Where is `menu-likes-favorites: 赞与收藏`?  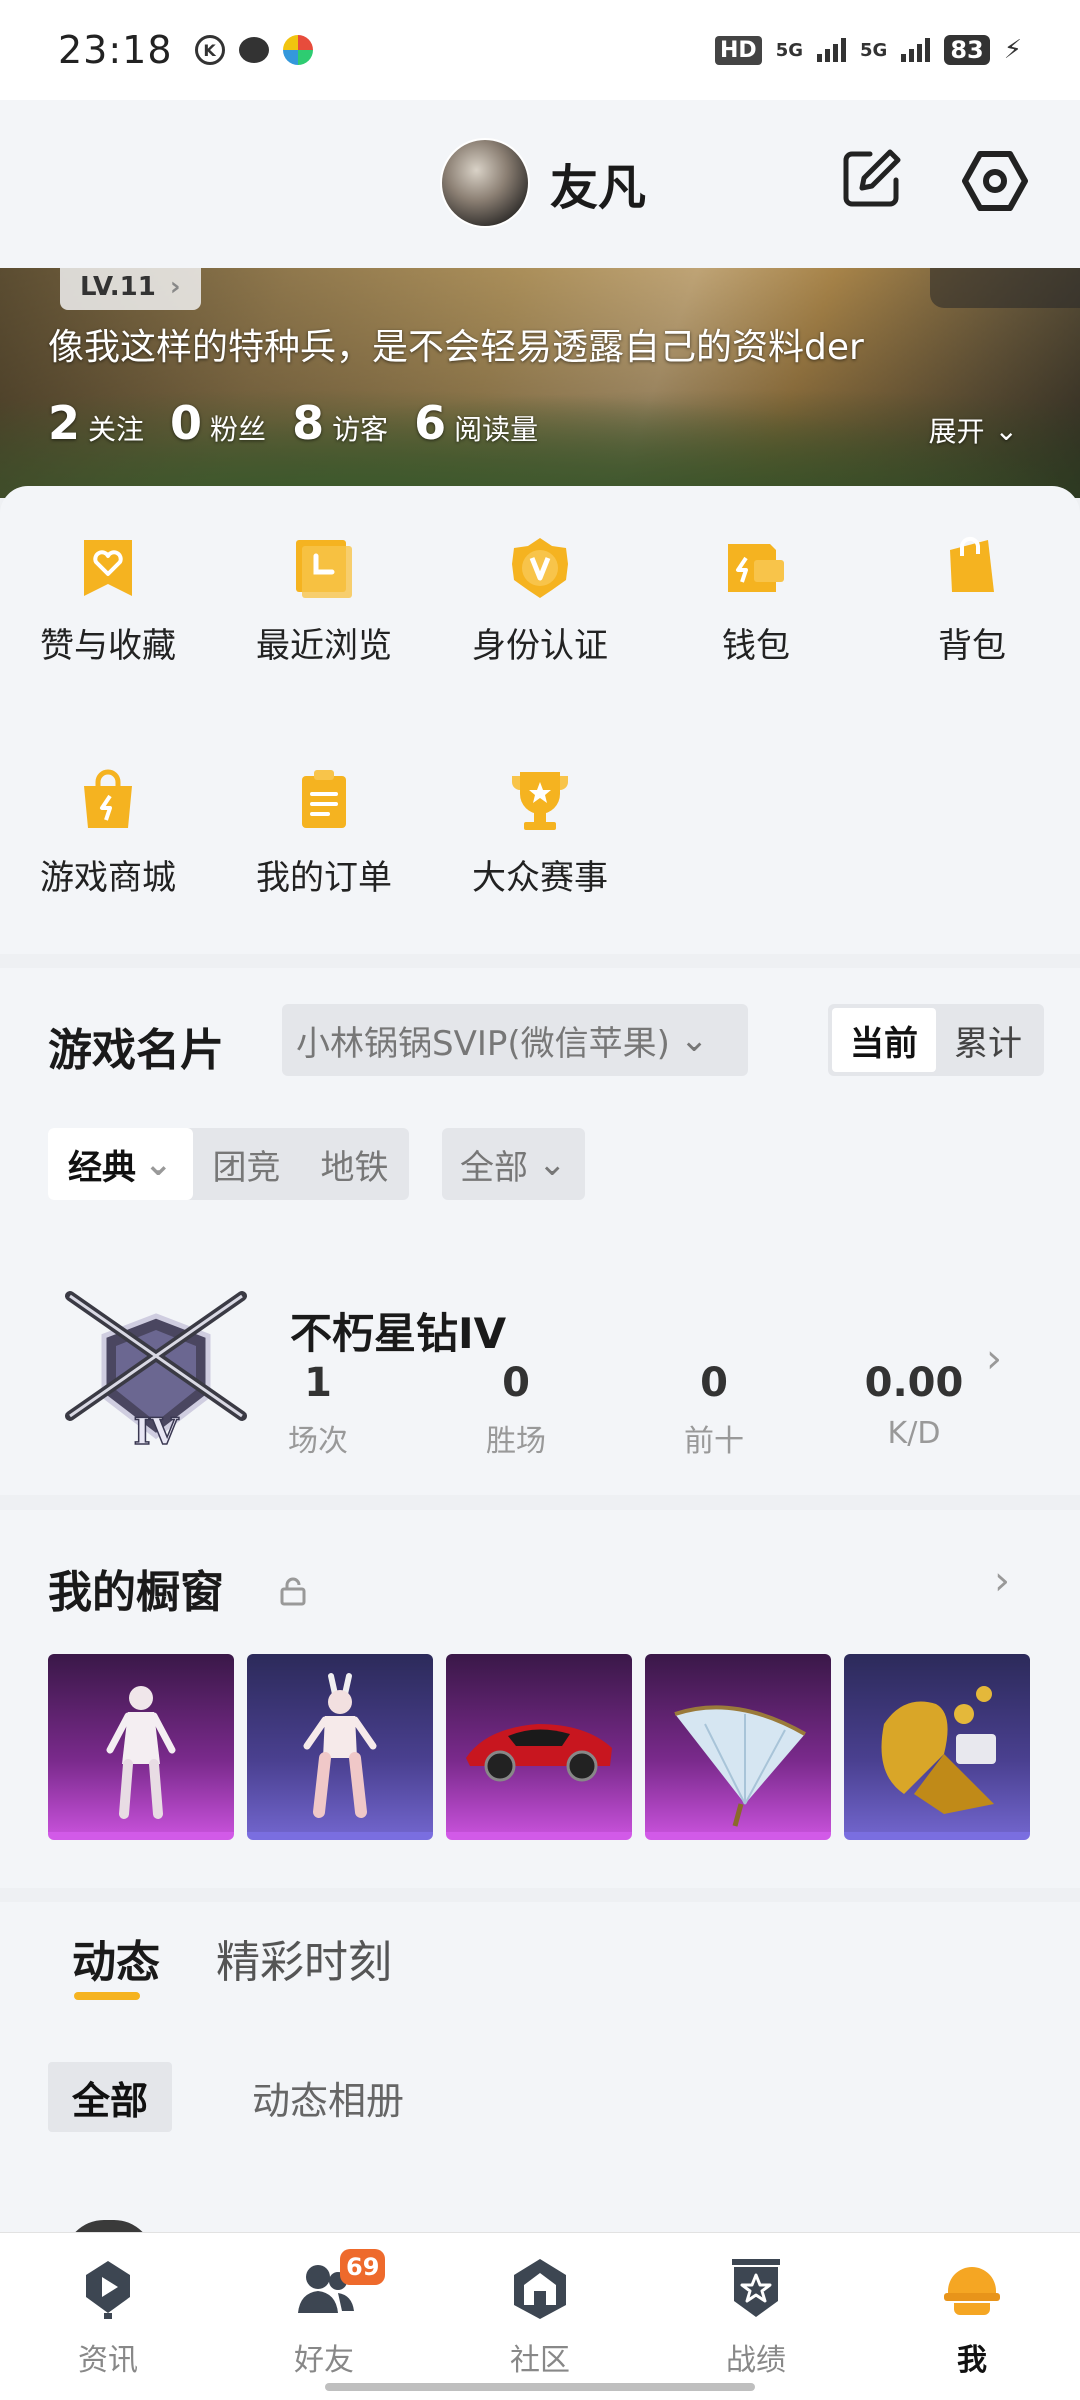
menu-likes-favorites: 赞与收藏 is located at coordinates (108, 601).